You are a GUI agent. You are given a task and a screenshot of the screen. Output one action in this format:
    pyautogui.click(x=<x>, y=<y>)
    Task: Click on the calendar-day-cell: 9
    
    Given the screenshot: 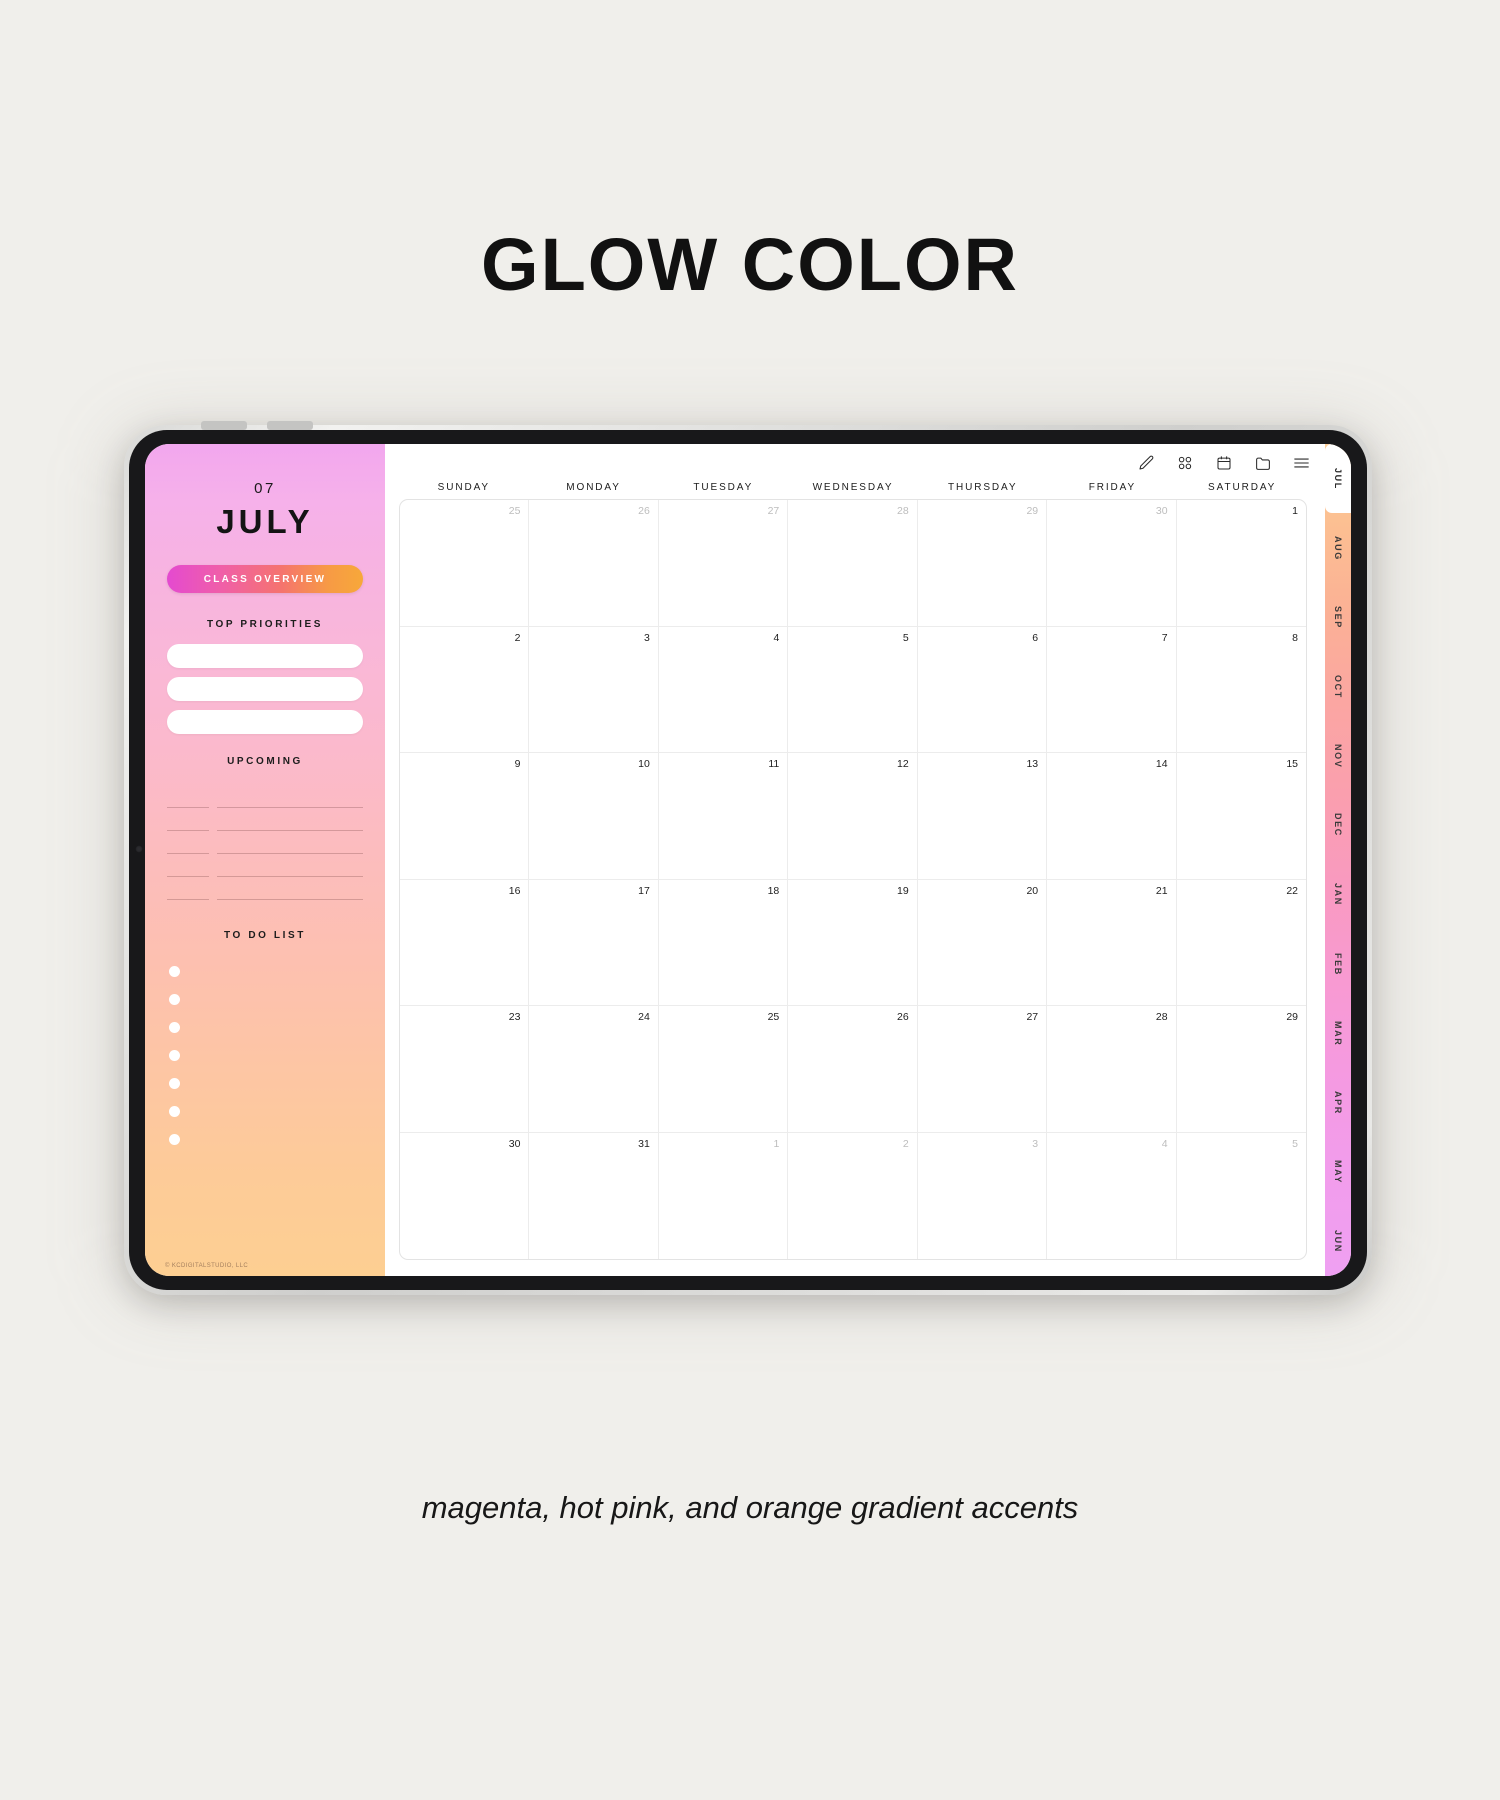 What is the action you would take?
    pyautogui.click(x=465, y=816)
    